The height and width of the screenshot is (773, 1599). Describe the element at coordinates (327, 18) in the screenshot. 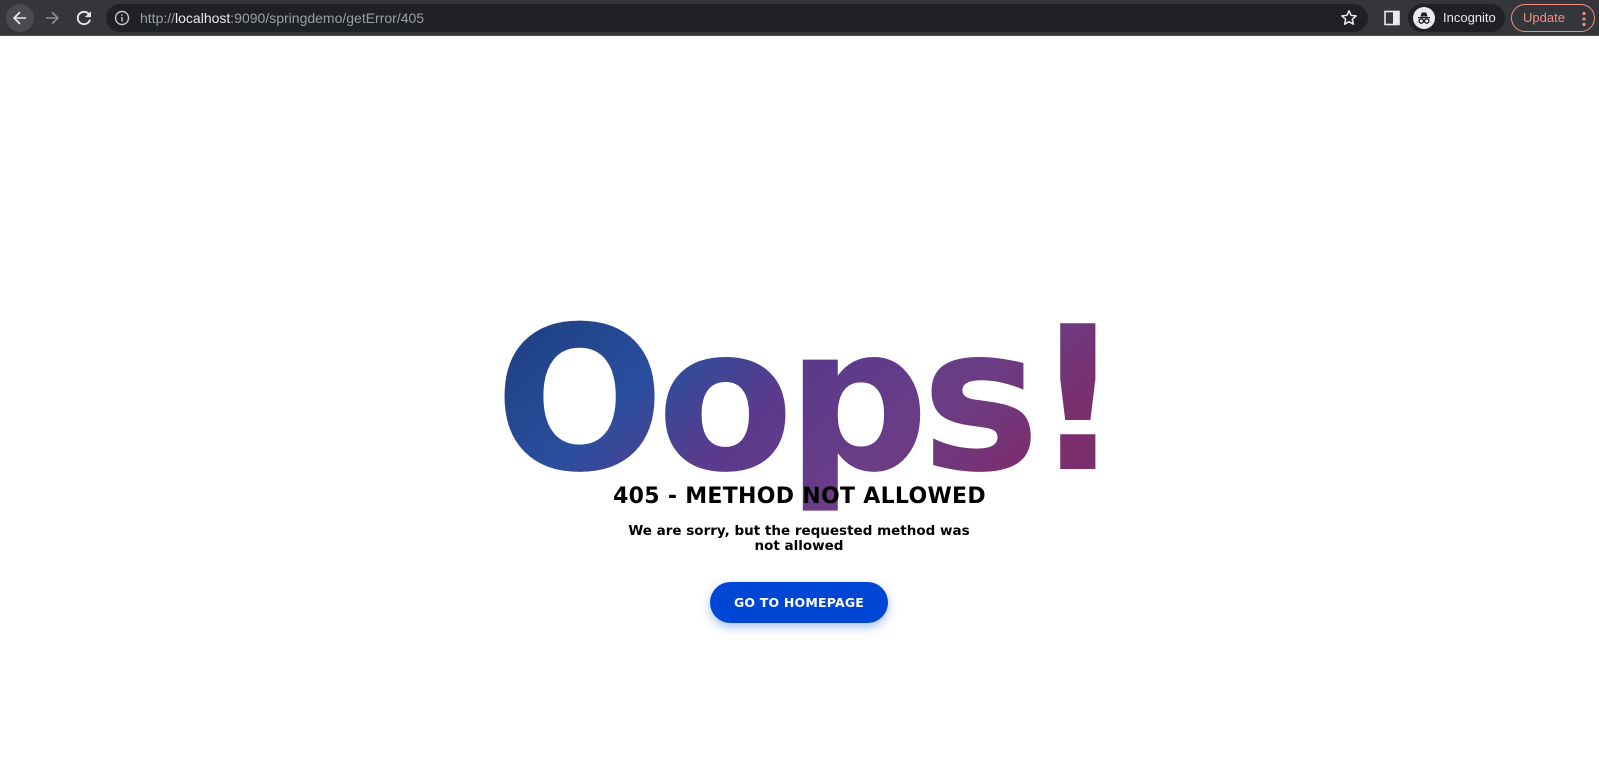

I see `url-path: :9090/springdemo/getError/405` at that location.